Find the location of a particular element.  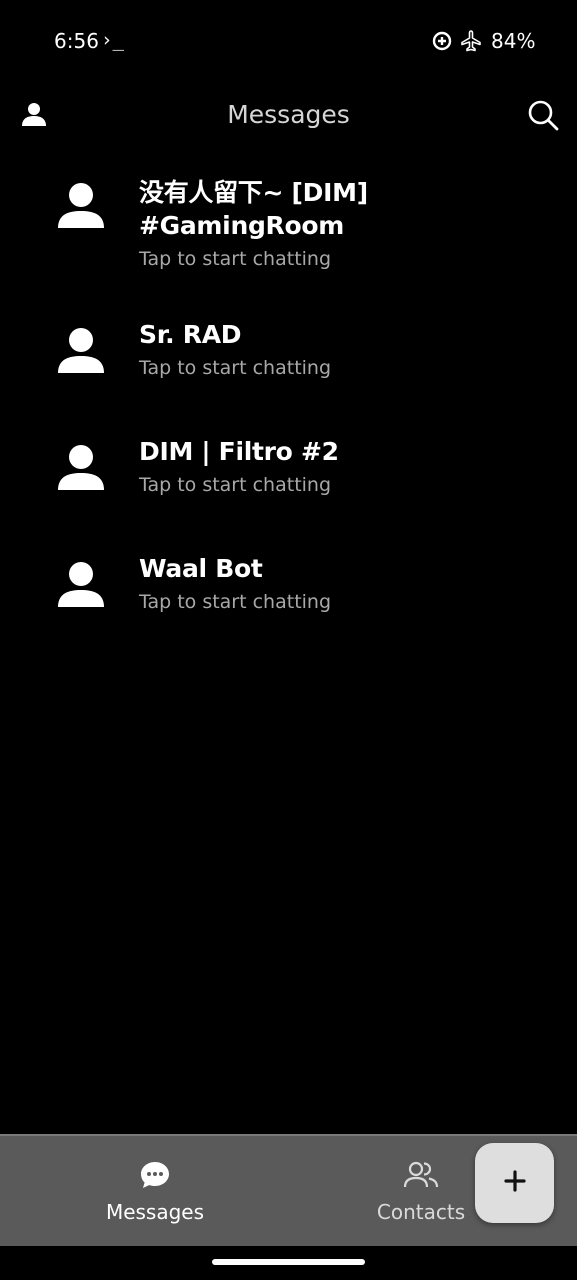

page-title: Messages is located at coordinates (288, 114).